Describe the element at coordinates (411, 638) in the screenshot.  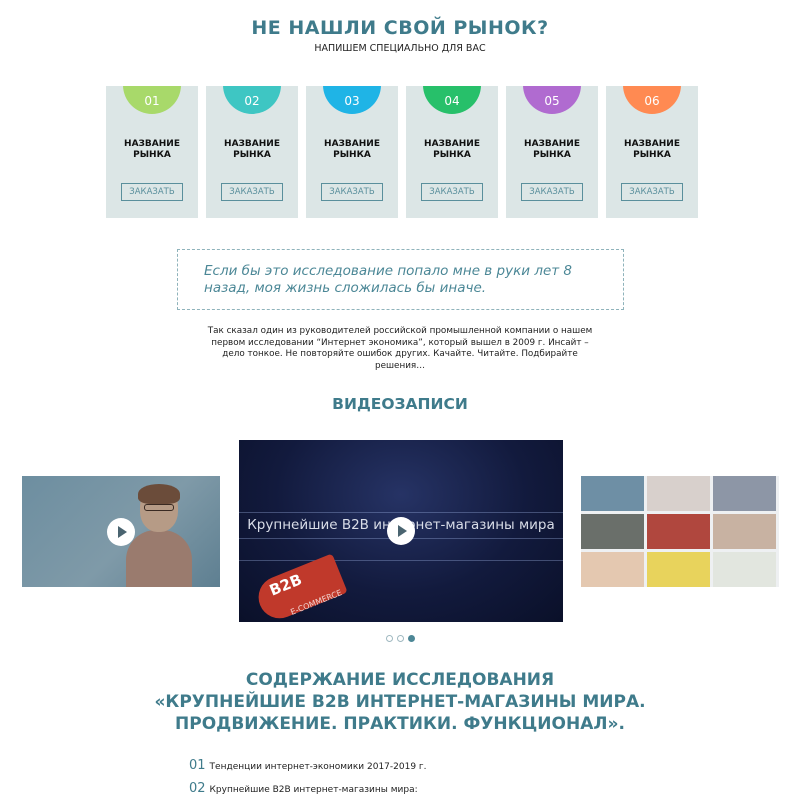
I see `carousel-dot-active` at that location.